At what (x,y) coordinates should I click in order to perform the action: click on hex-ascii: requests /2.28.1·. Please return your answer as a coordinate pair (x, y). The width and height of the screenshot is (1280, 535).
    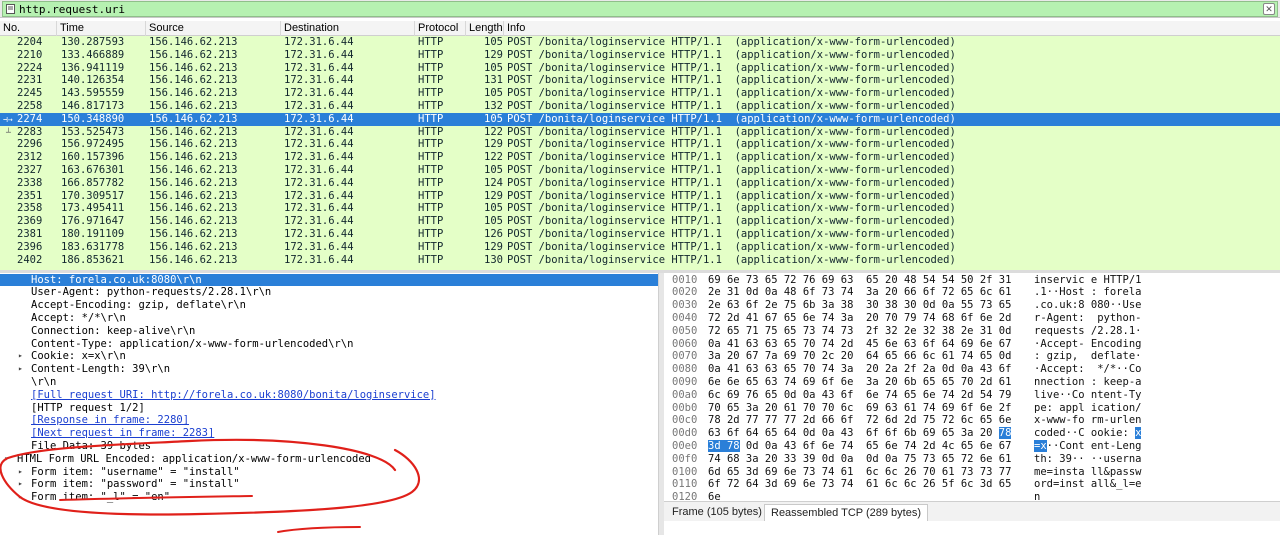
    Looking at the image, I should click on (1087, 331).